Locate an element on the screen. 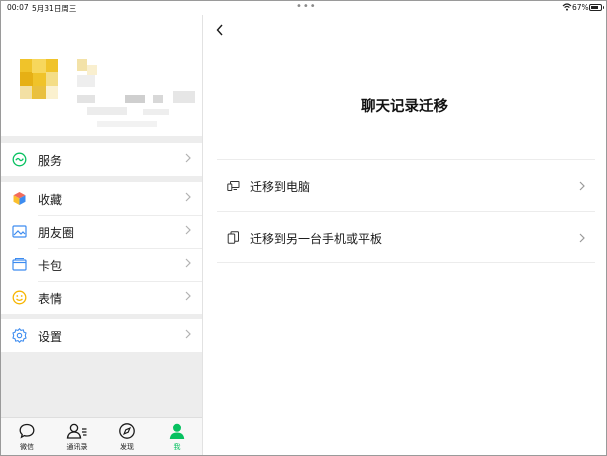  menu-label: 表情 is located at coordinates (50, 299).